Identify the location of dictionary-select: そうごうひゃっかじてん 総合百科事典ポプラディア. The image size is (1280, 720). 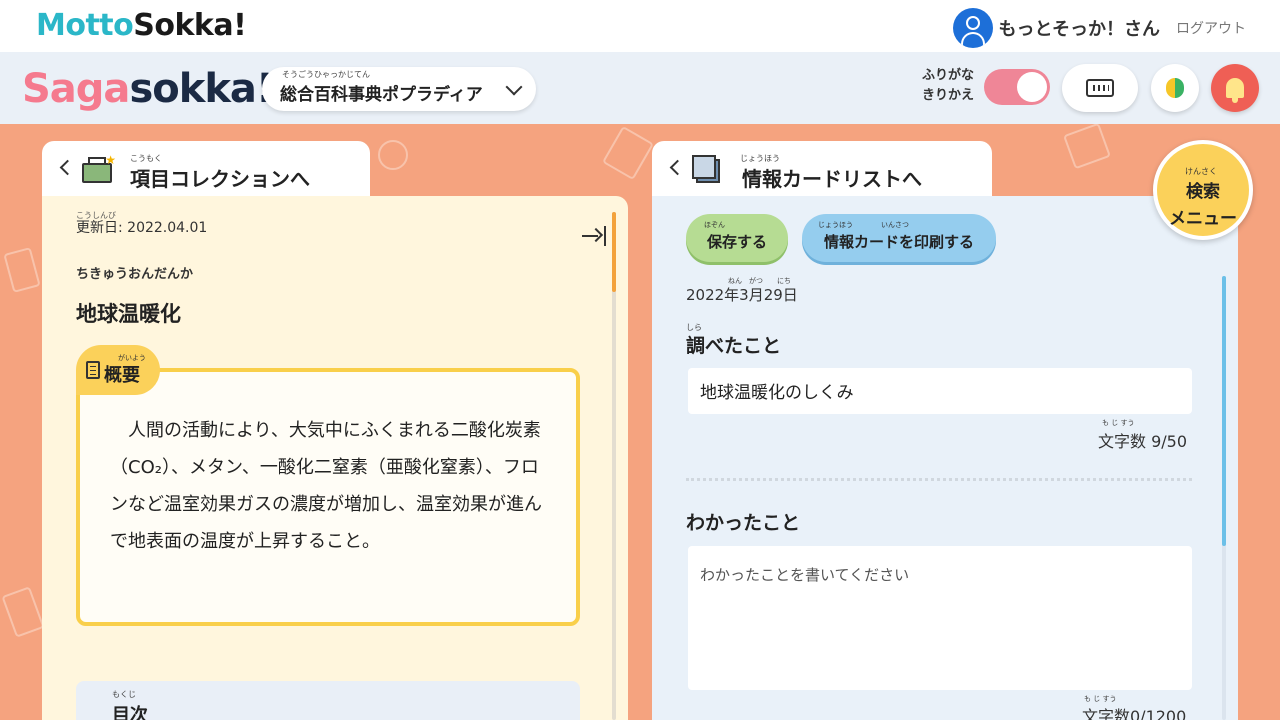
(399, 89).